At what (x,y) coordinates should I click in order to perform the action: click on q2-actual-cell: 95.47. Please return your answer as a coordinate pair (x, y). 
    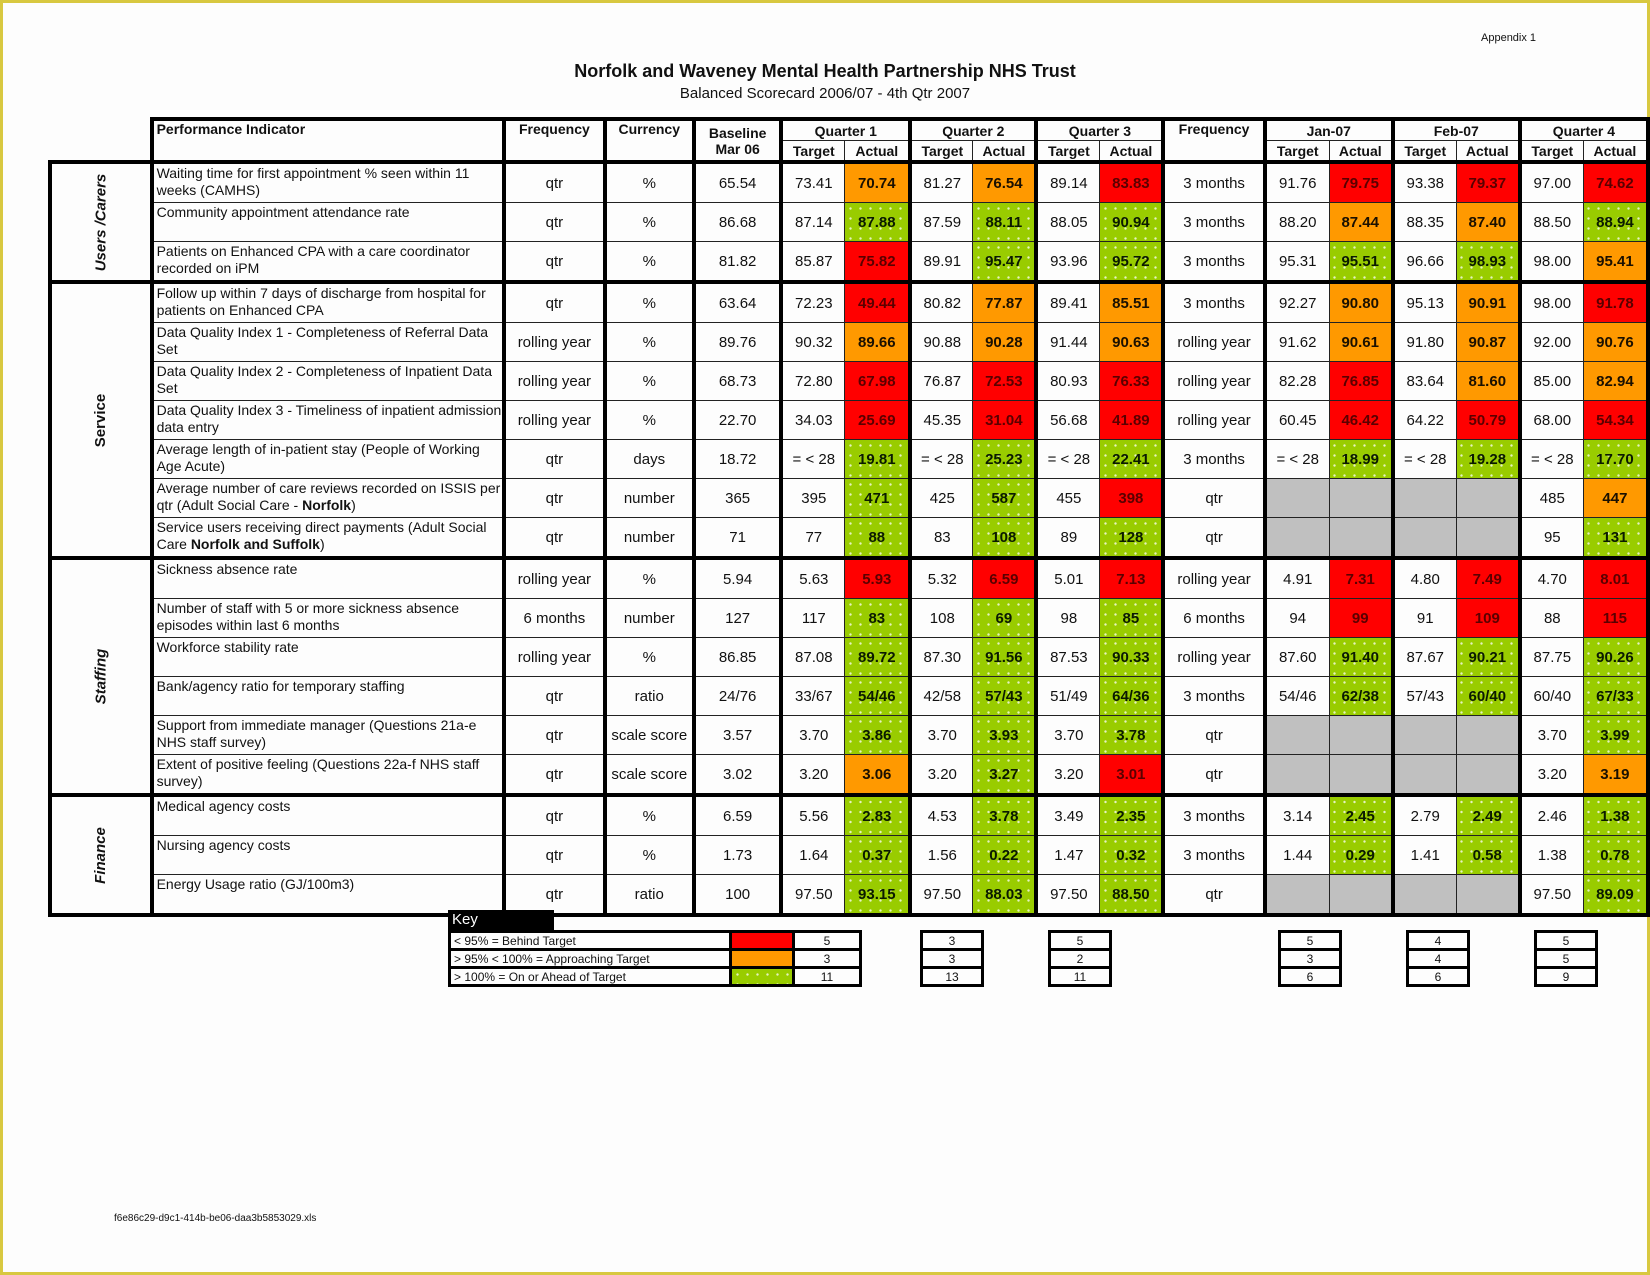
    Looking at the image, I should click on (1005, 262).